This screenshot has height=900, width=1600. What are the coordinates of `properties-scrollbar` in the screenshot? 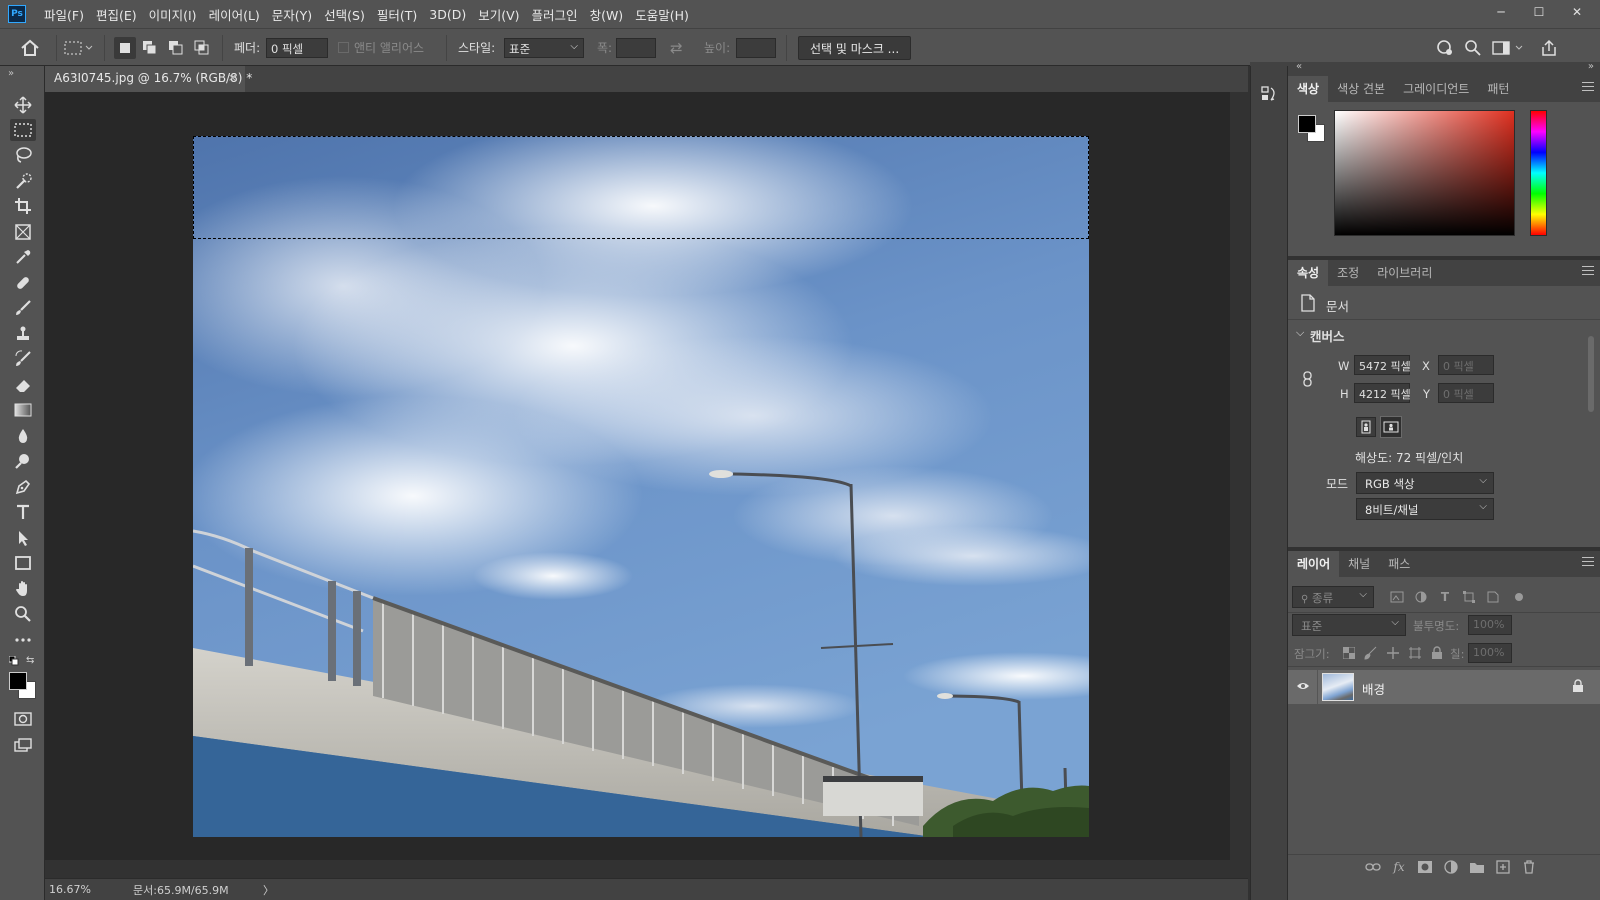 It's located at (1591, 426).